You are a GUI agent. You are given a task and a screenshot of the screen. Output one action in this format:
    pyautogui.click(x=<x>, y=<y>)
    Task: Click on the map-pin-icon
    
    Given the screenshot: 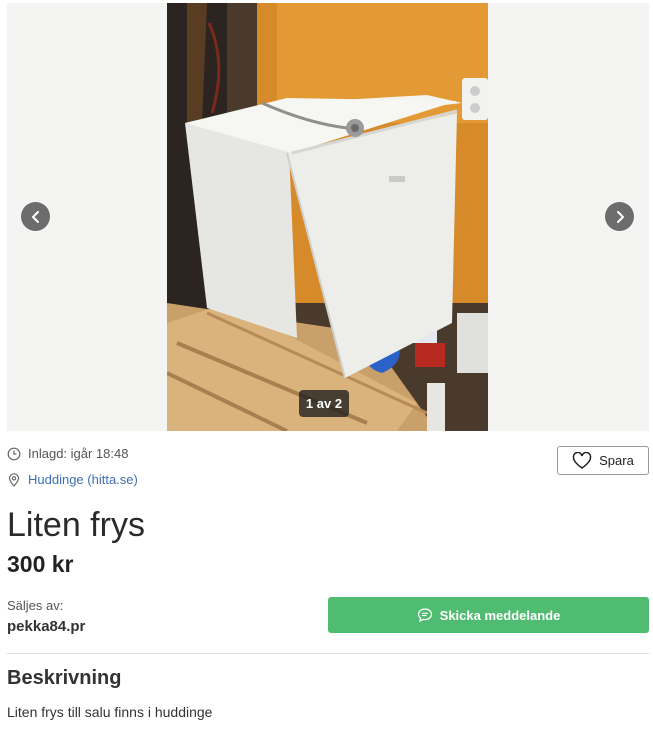 What is the action you would take?
    pyautogui.click(x=14, y=479)
    